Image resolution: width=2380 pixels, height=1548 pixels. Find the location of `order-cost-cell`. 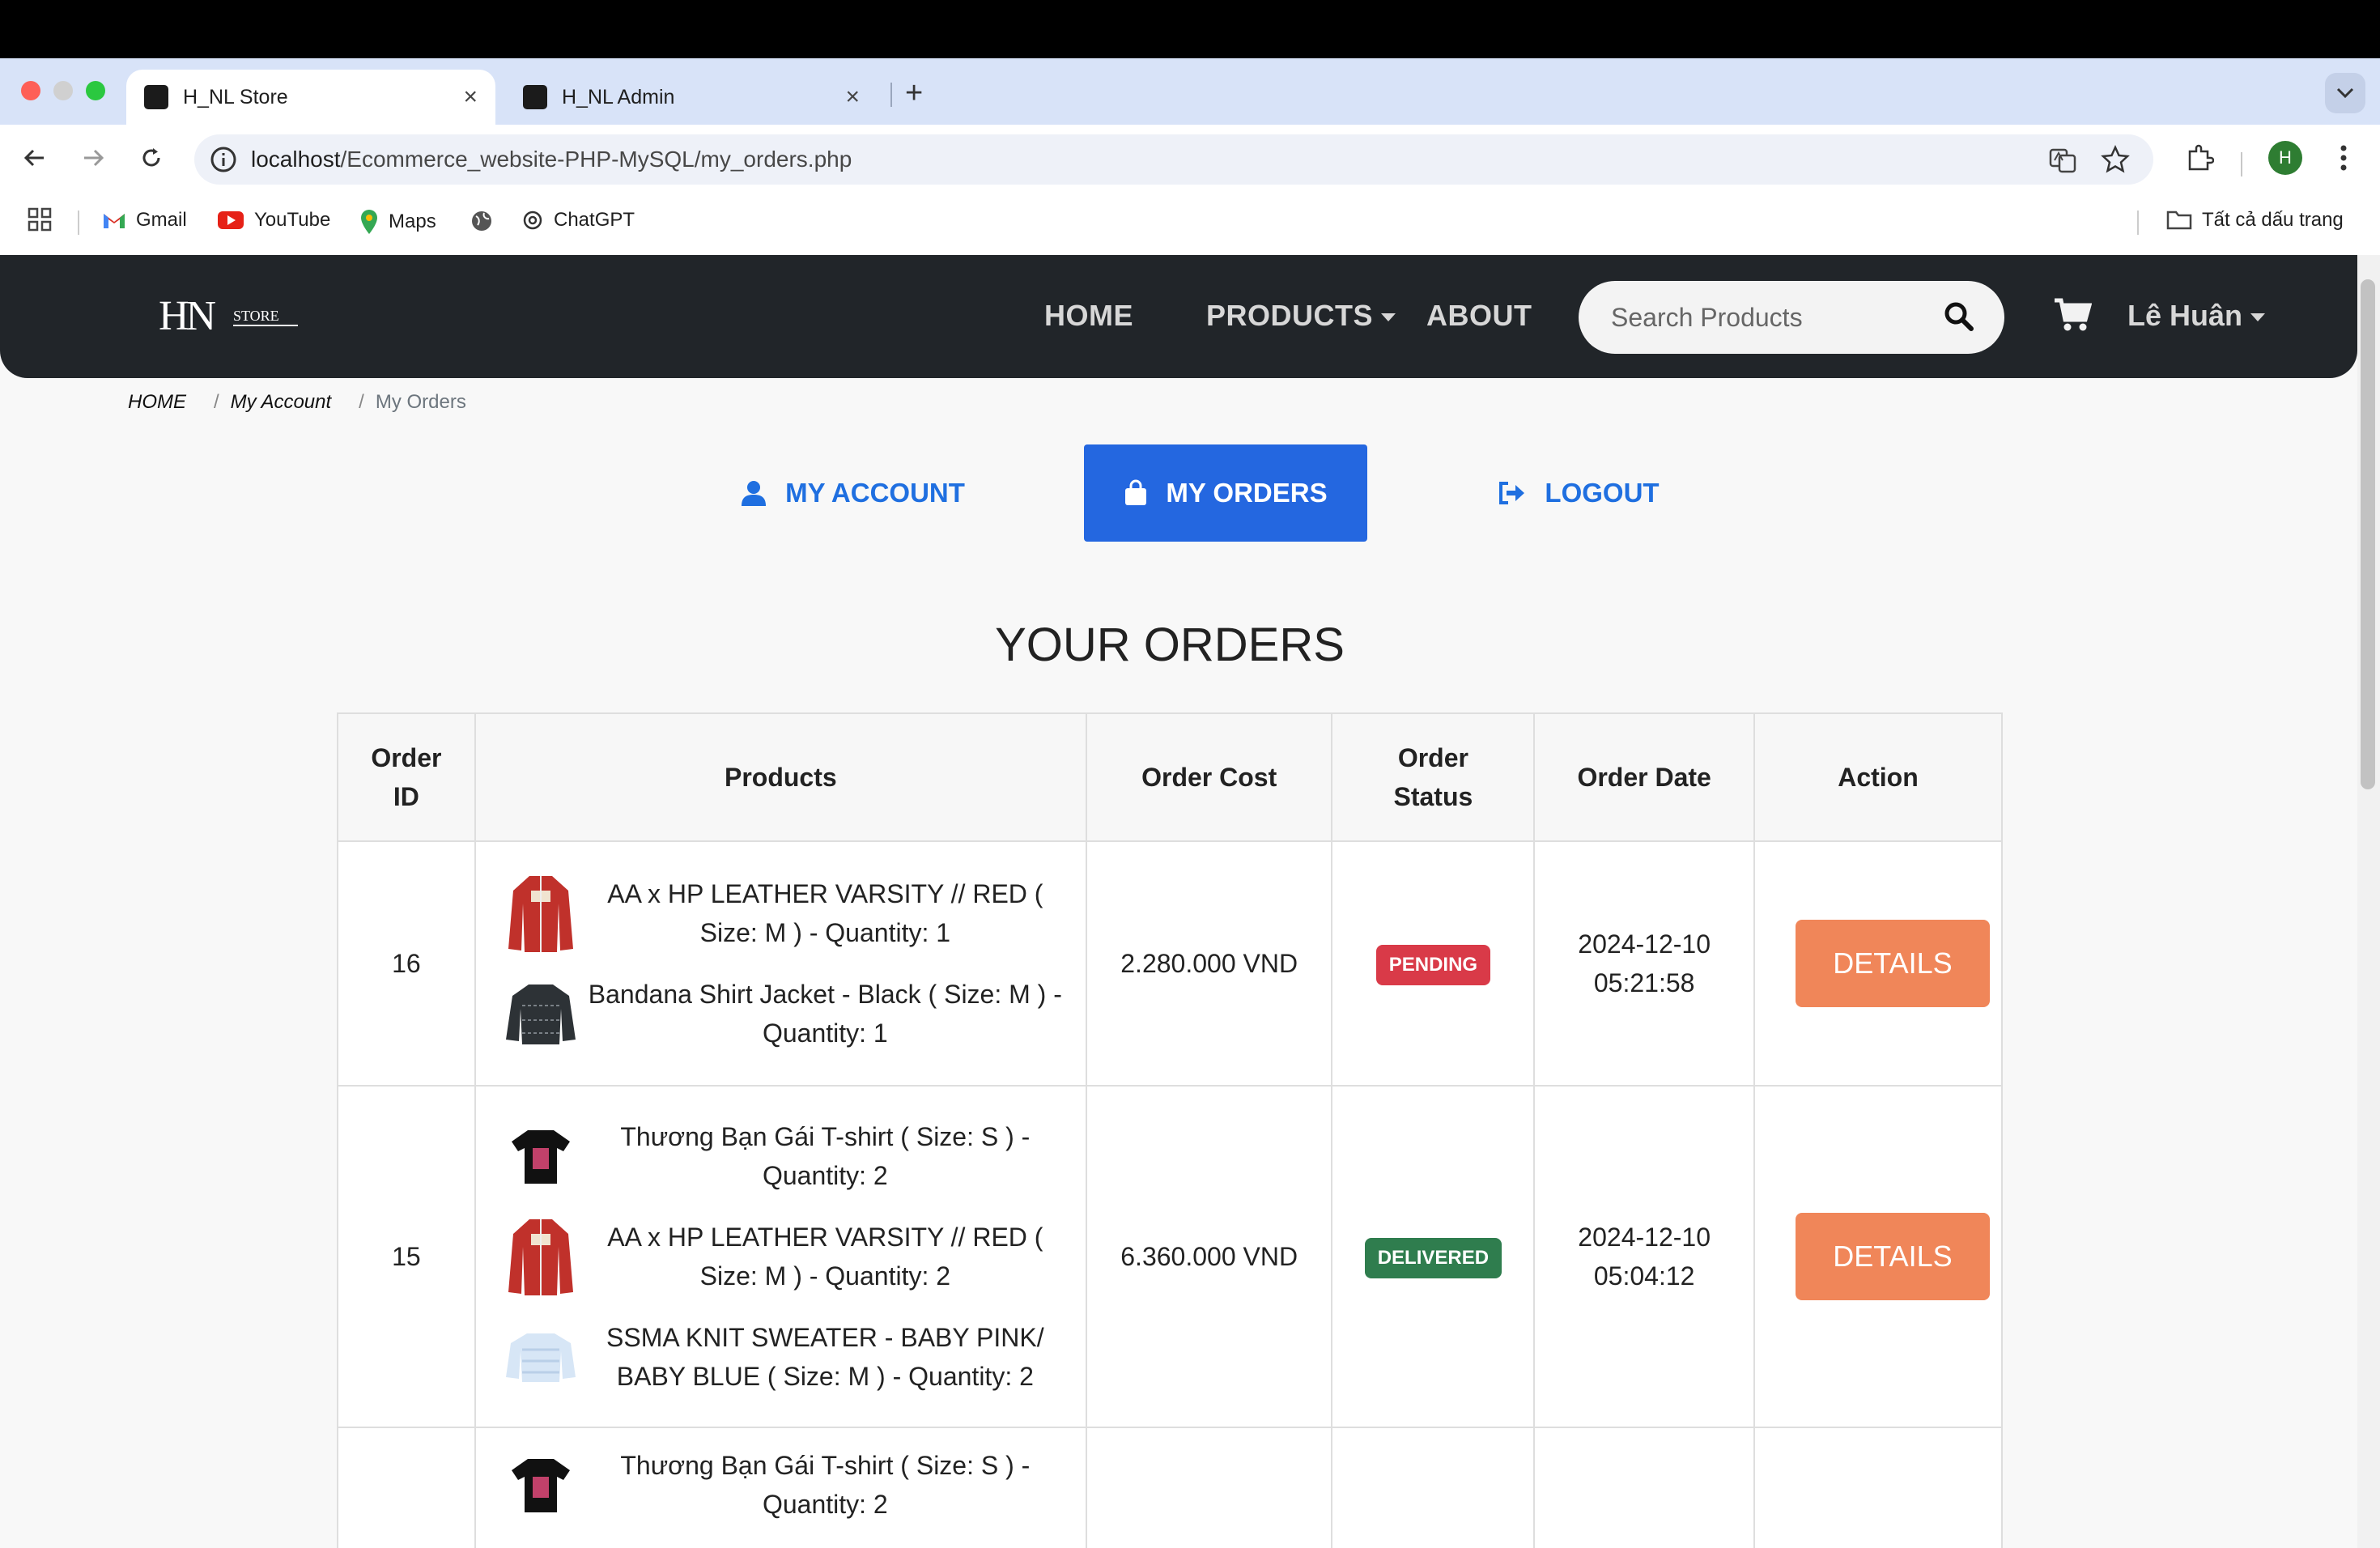

order-cost-cell is located at coordinates (1209, 1488).